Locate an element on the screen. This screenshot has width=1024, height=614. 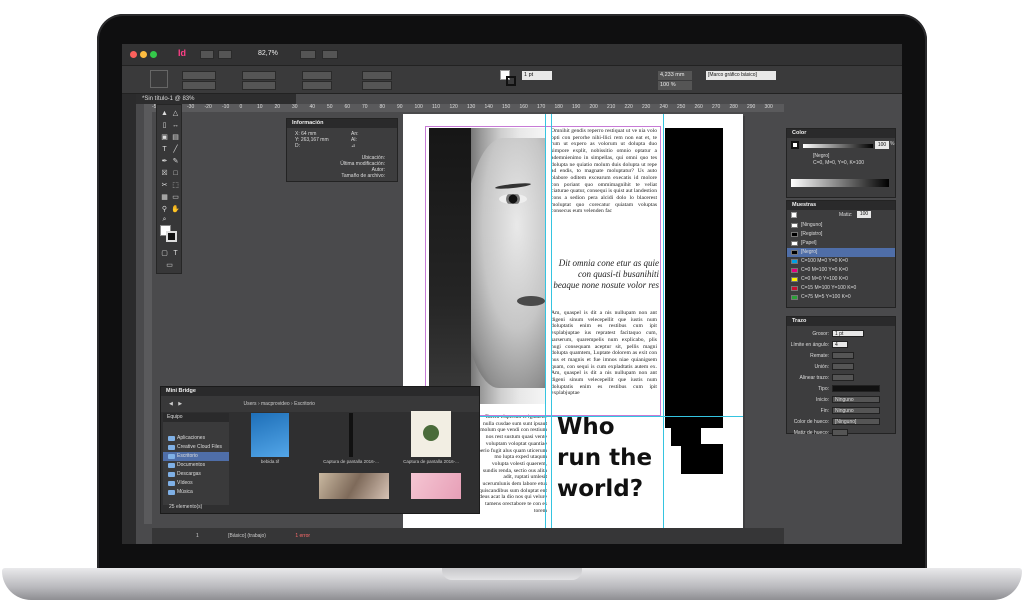
end-dropdown: Ninguno is located at coordinates (856, 411).